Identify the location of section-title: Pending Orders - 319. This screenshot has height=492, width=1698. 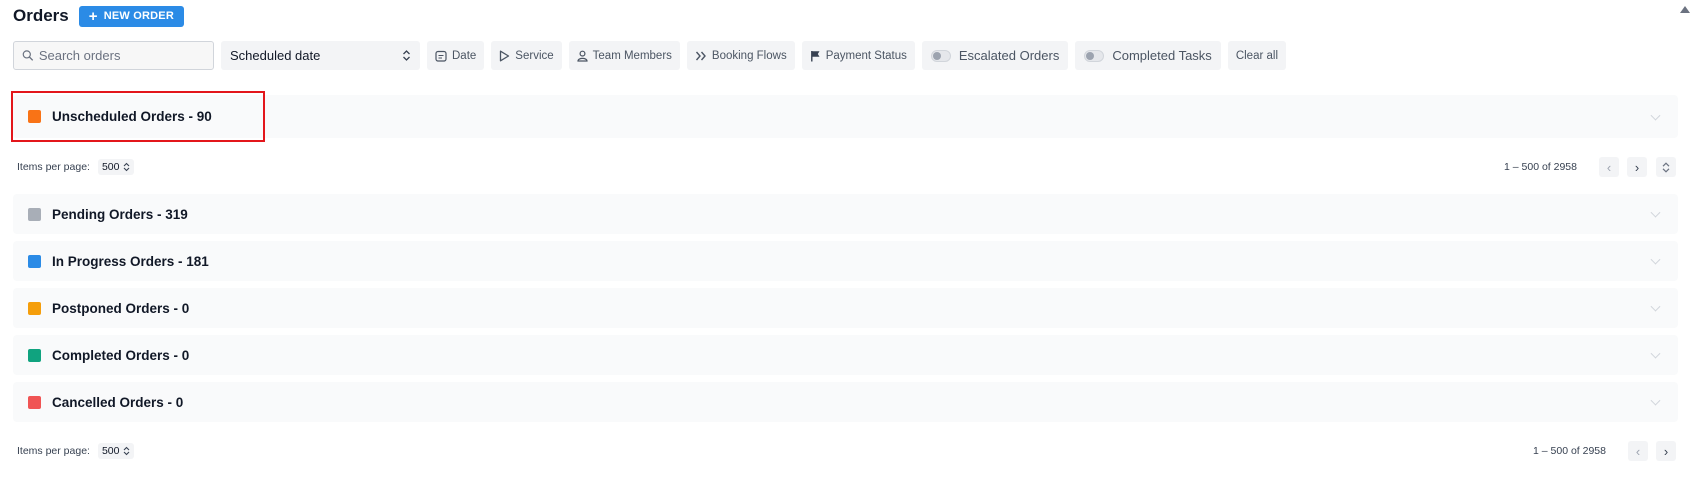
(120, 214).